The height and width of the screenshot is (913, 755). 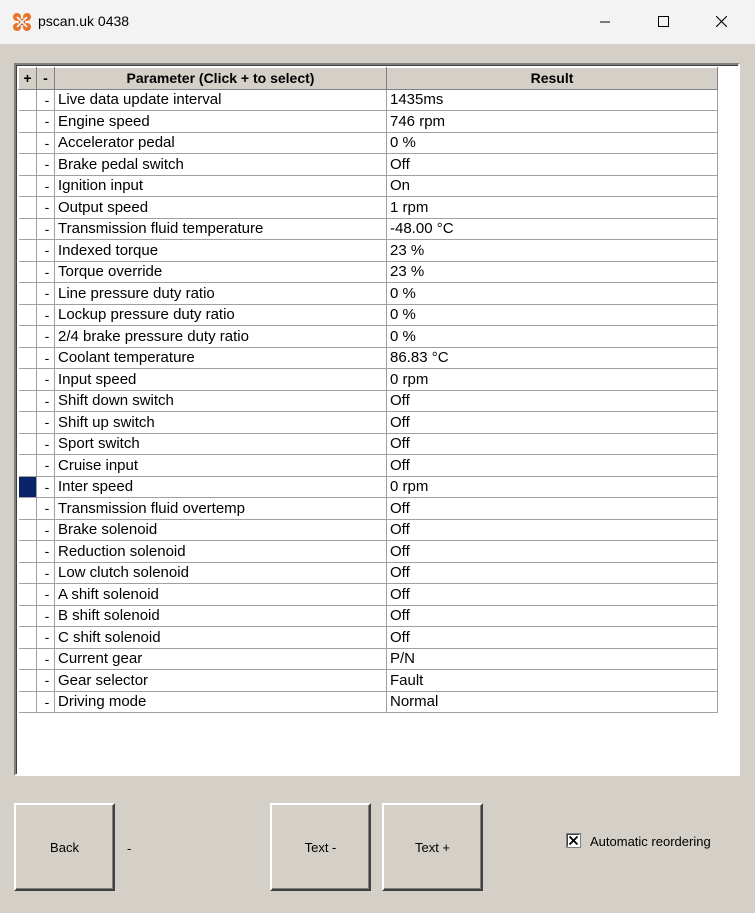 I want to click on auto-reorder-checkbox, so click(x=573, y=840).